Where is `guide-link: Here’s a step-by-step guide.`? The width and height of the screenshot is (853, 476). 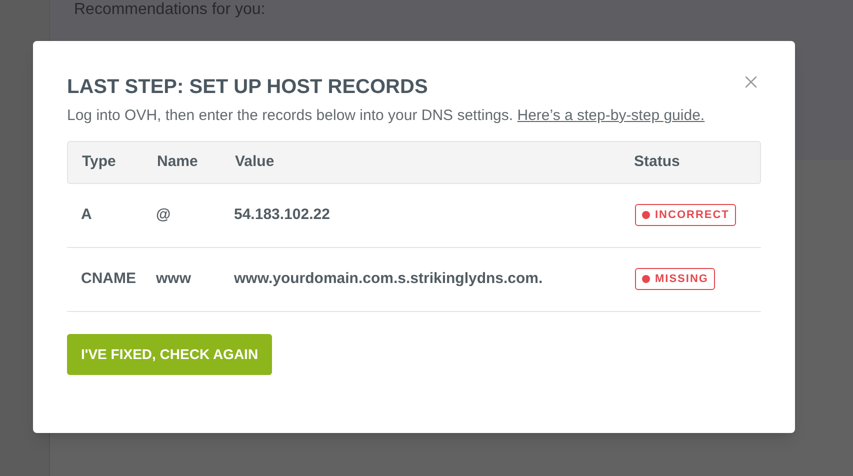
guide-link: Here’s a step-by-step guide. is located at coordinates (611, 115).